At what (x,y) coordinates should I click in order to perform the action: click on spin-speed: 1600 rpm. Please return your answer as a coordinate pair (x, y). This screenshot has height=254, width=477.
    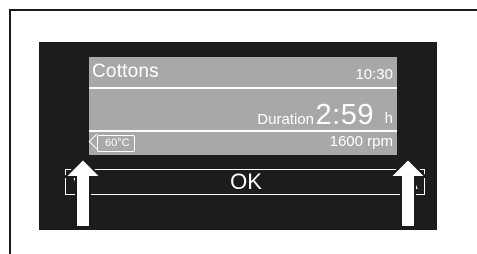
    Looking at the image, I should click on (361, 141).